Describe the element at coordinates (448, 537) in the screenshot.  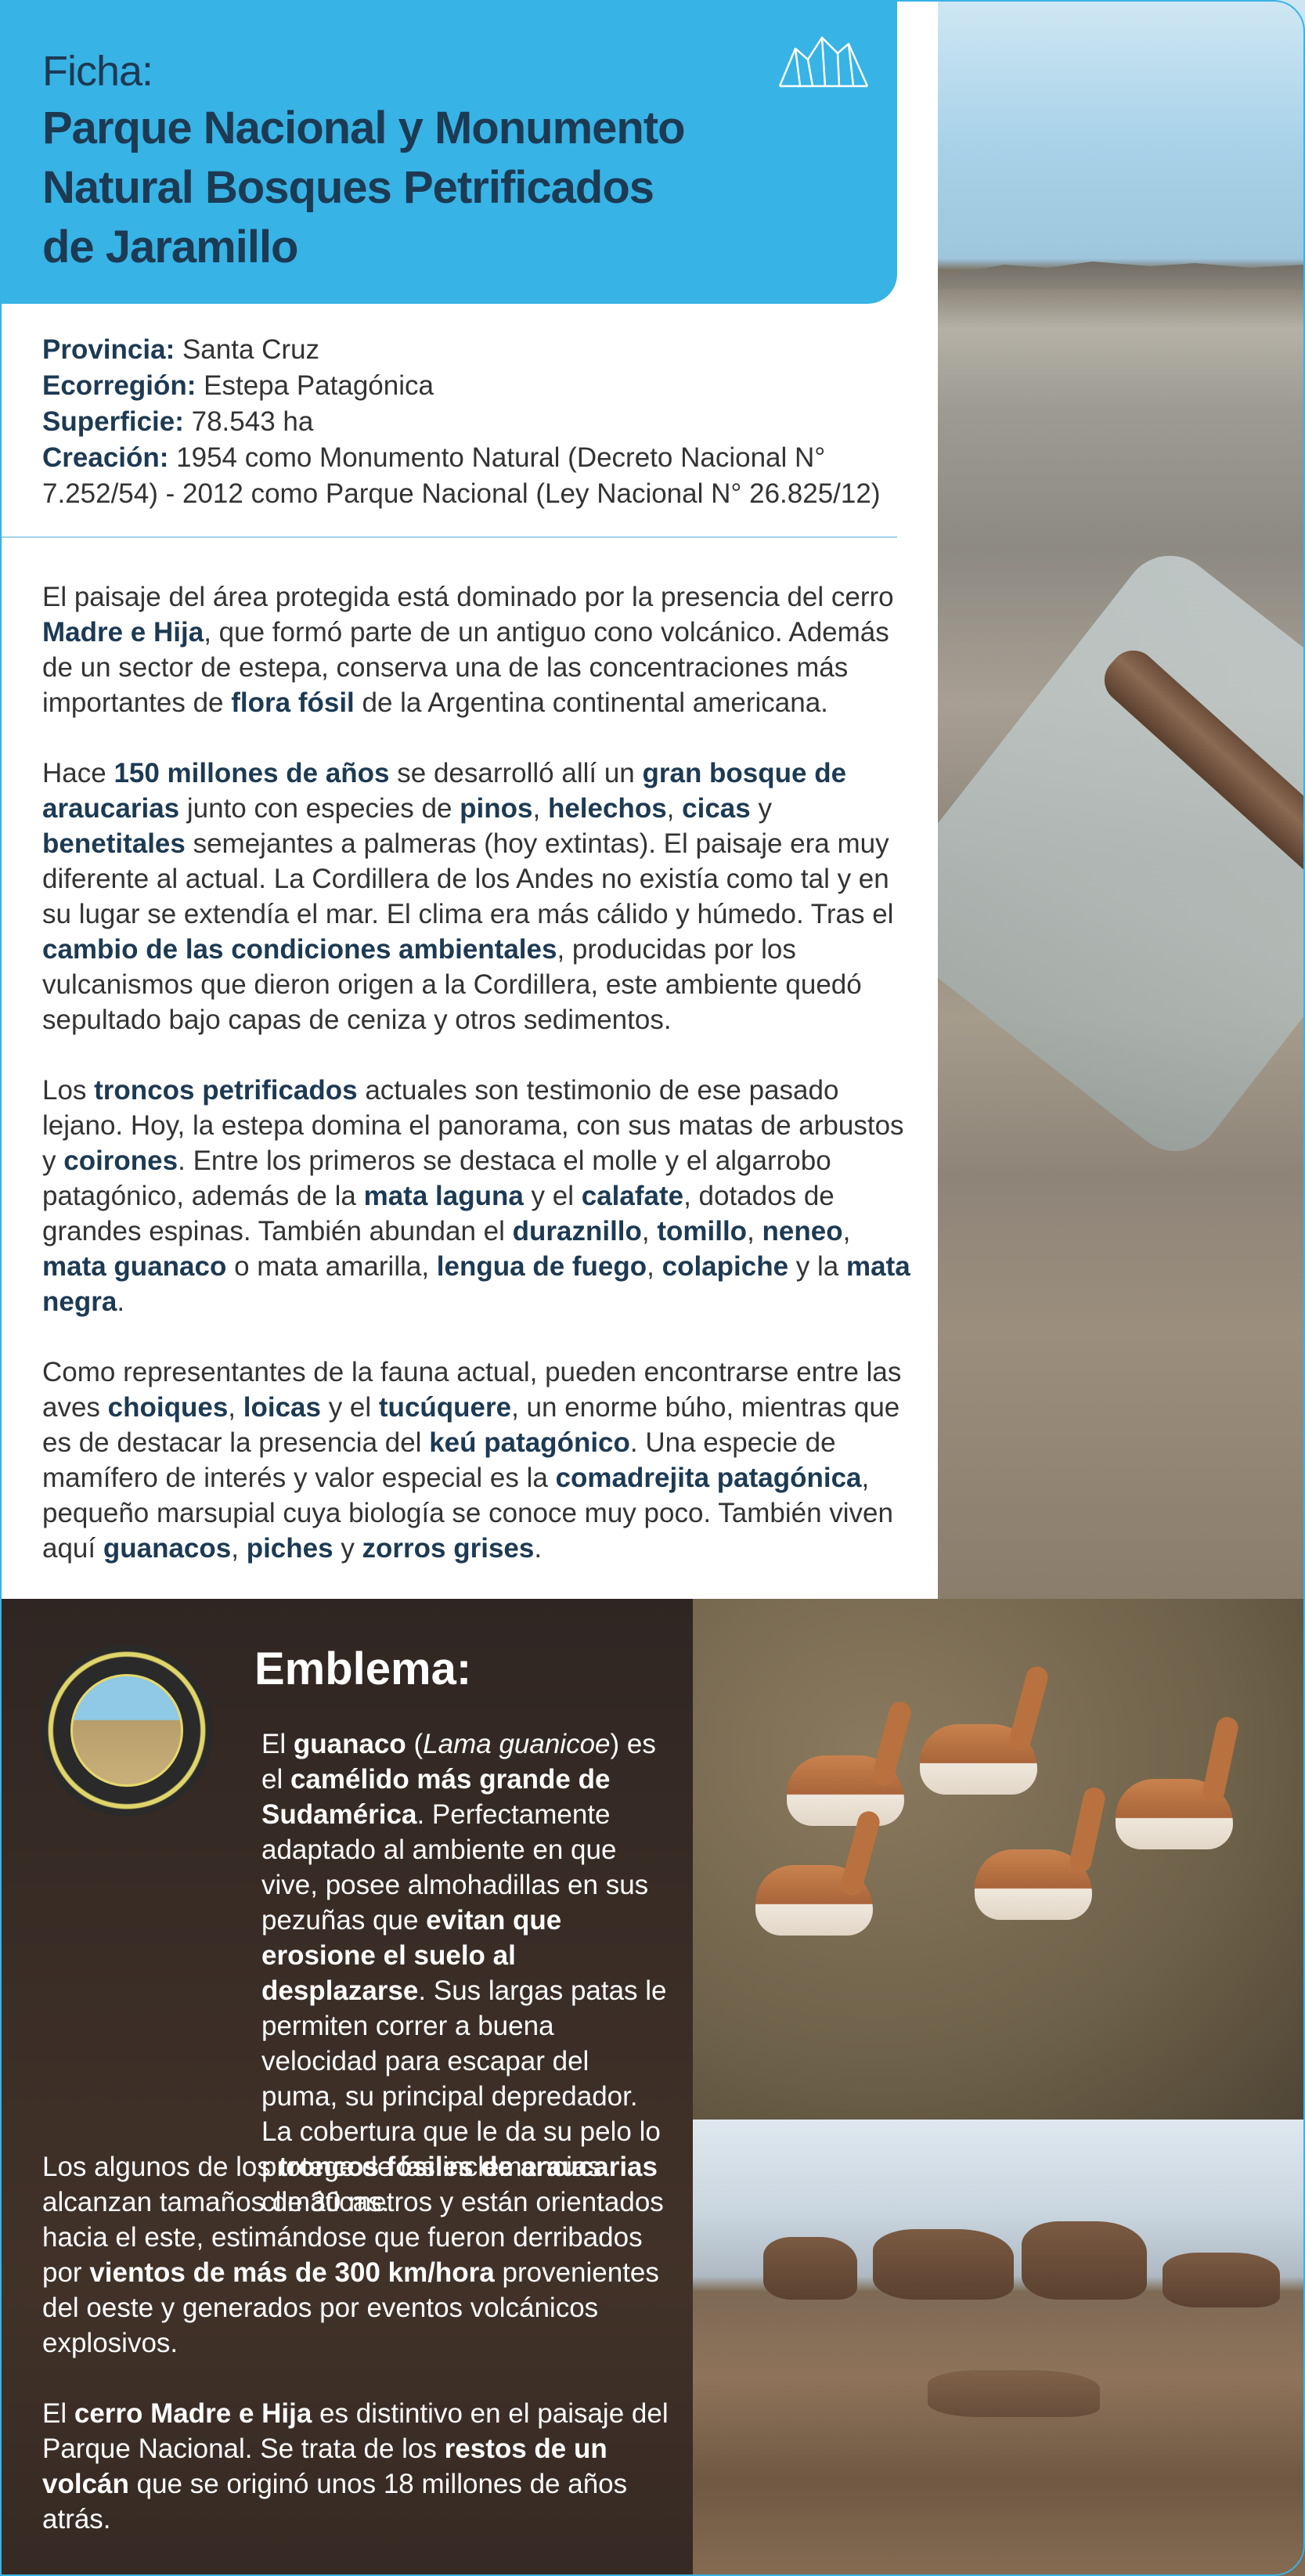
I see `divider` at that location.